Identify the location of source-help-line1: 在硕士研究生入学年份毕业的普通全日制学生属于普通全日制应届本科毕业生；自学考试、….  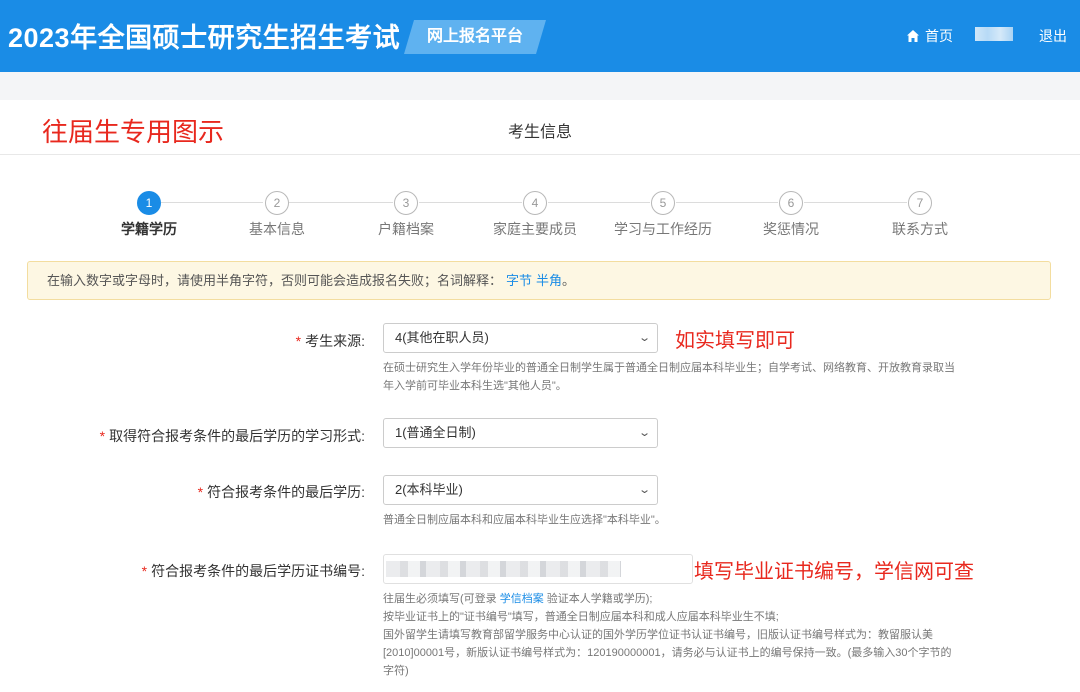
(669, 368).